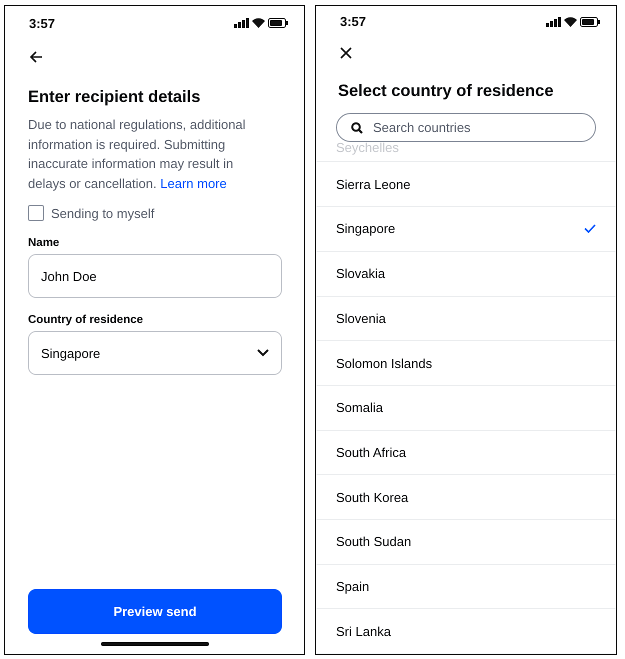  What do you see at coordinates (36, 213) in the screenshot?
I see `checkbox` at bounding box center [36, 213].